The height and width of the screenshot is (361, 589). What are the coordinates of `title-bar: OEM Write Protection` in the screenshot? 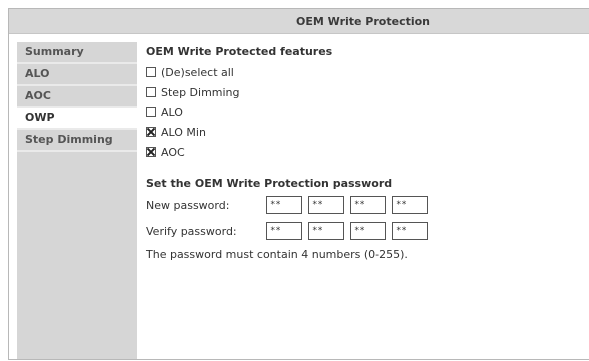 It's located at (299, 21).